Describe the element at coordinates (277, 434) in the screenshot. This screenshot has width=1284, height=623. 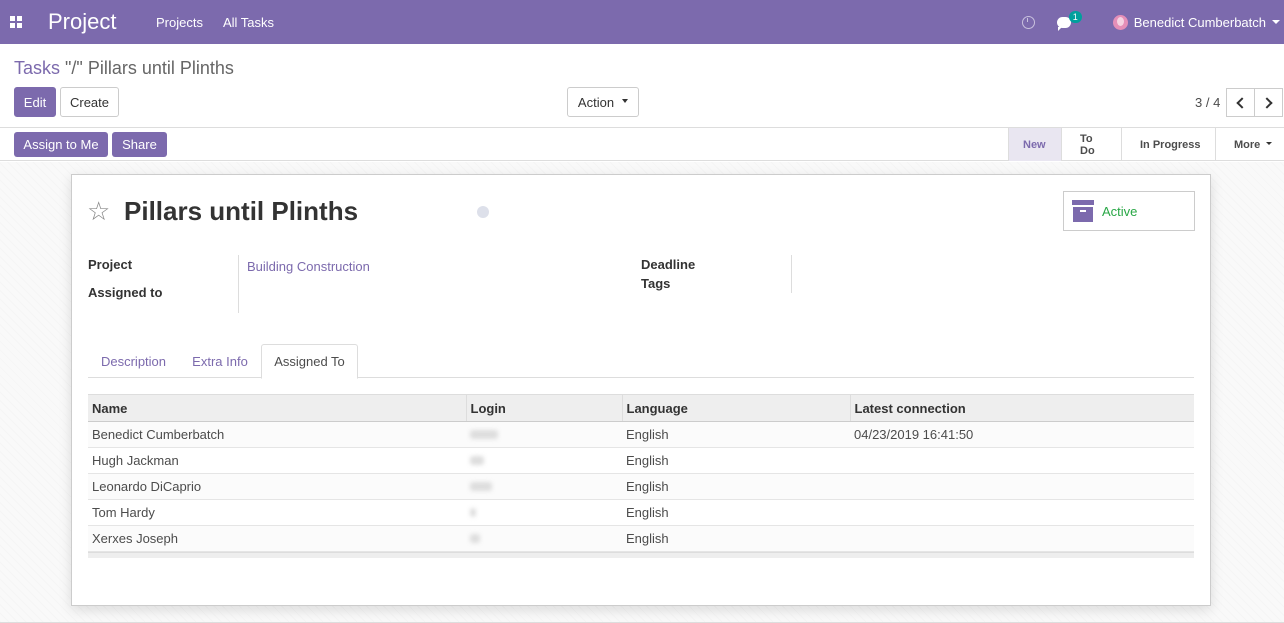
I see `cell-name: Benedict Cumberbatch` at that location.